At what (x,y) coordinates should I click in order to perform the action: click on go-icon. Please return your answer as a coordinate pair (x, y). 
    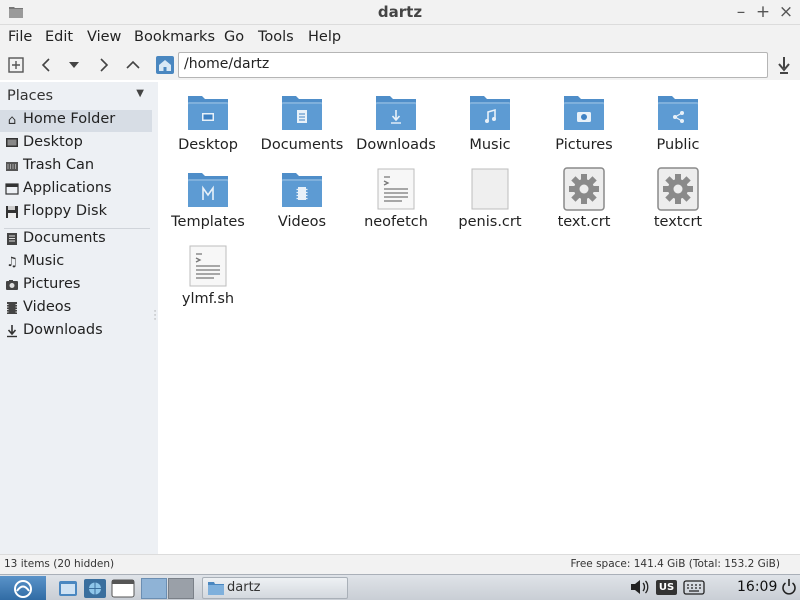
    Looking at the image, I should click on (784, 65).